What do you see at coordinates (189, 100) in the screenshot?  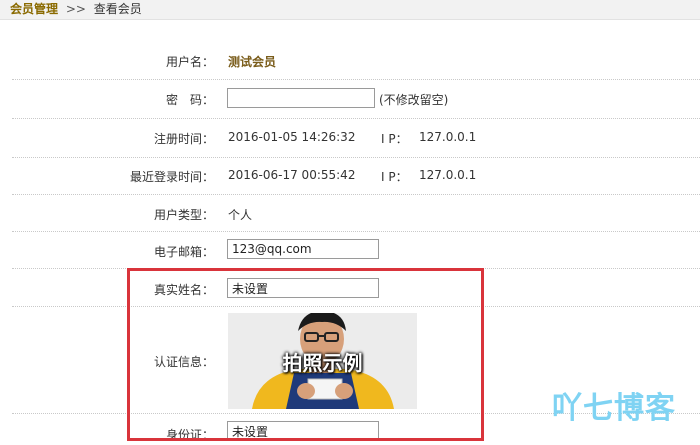 I see `password-label: 密 码：` at bounding box center [189, 100].